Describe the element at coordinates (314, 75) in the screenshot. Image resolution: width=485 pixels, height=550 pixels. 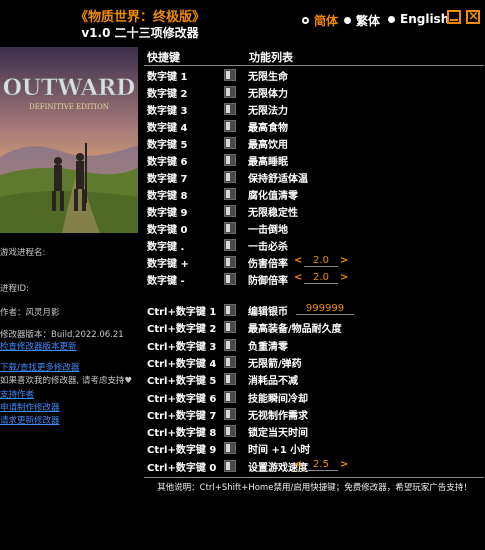
I see `cheat-row: 数字键 1 无限生命` at that location.